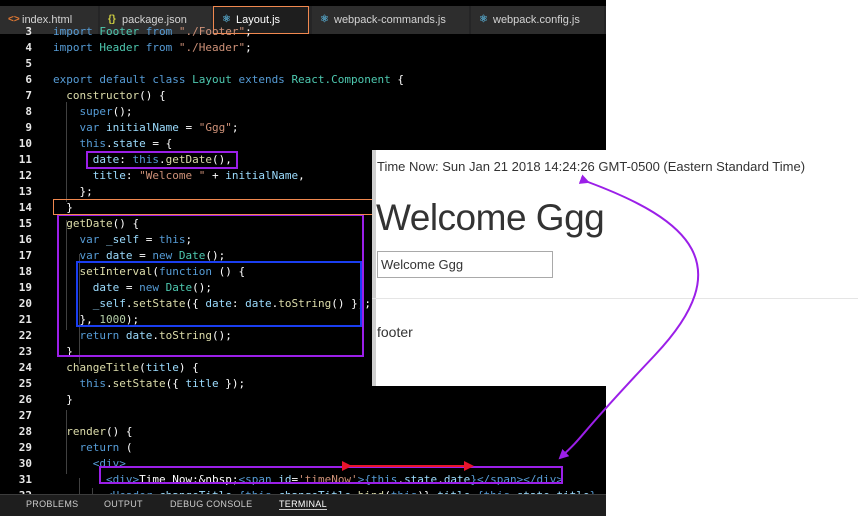 This screenshot has height=516, width=858. What do you see at coordinates (303, 48) in the screenshot?
I see `code-line: 4 import Header from "./Header";` at bounding box center [303, 48].